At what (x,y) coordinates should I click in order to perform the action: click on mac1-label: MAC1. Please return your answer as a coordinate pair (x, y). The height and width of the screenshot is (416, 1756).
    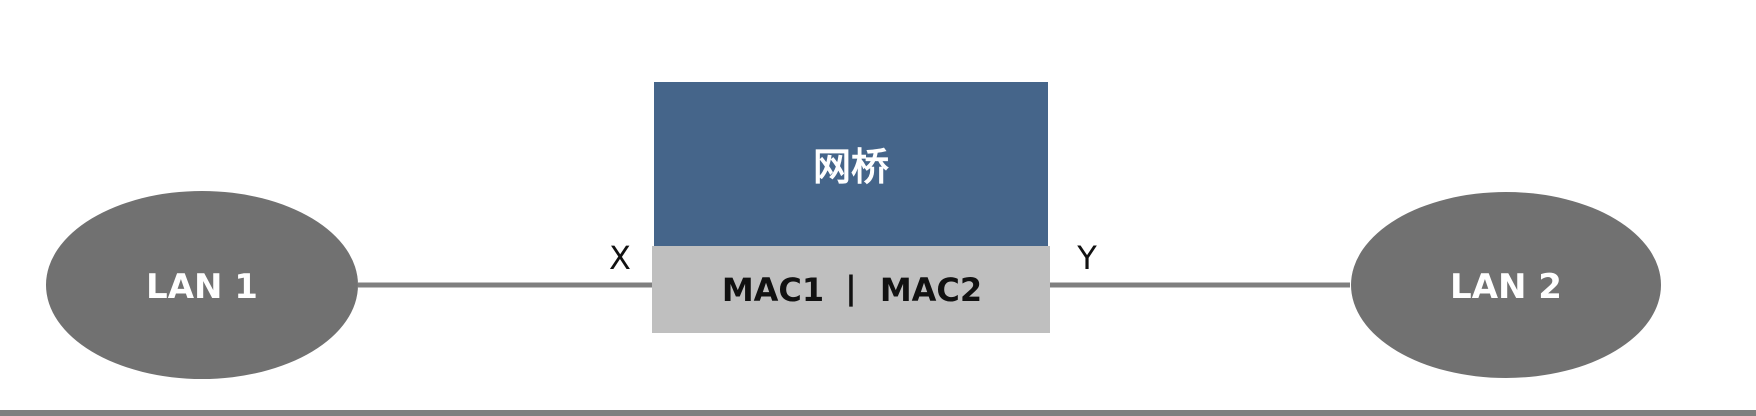
    Looking at the image, I should click on (773, 290).